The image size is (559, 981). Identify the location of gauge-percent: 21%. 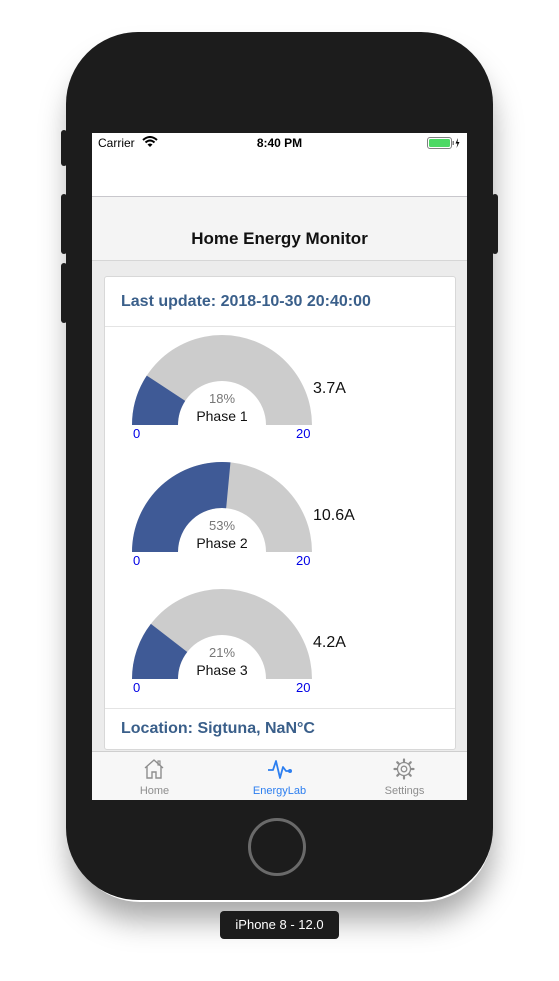
(222, 652).